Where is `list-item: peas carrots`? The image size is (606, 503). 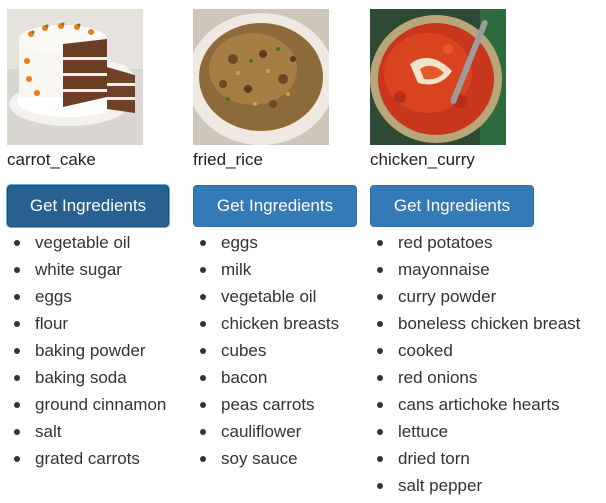 list-item: peas carrots is located at coordinates (275, 404).